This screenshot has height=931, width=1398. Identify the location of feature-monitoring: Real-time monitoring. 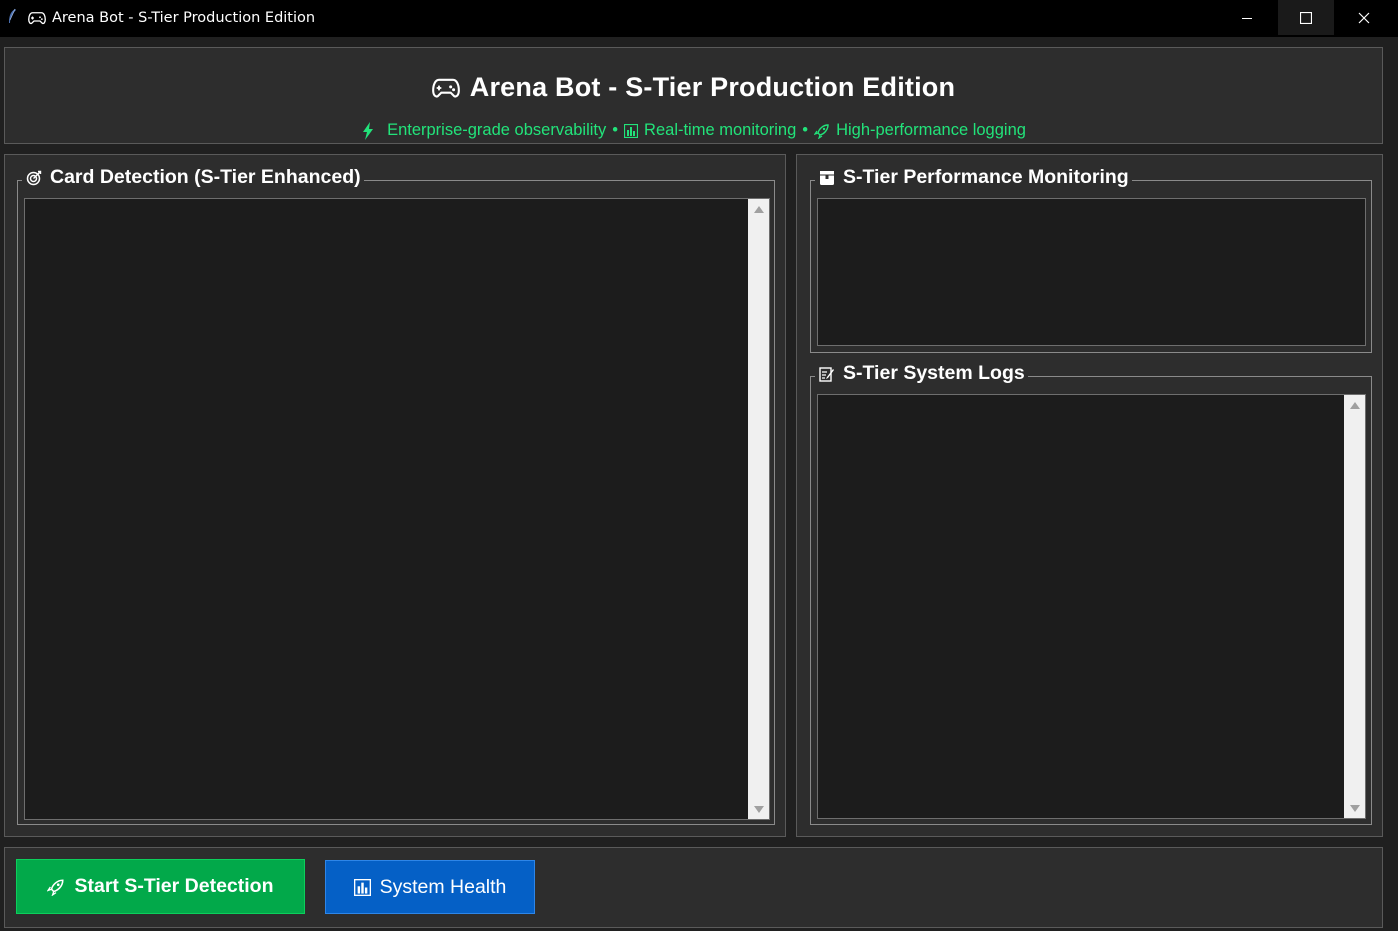
(720, 130).